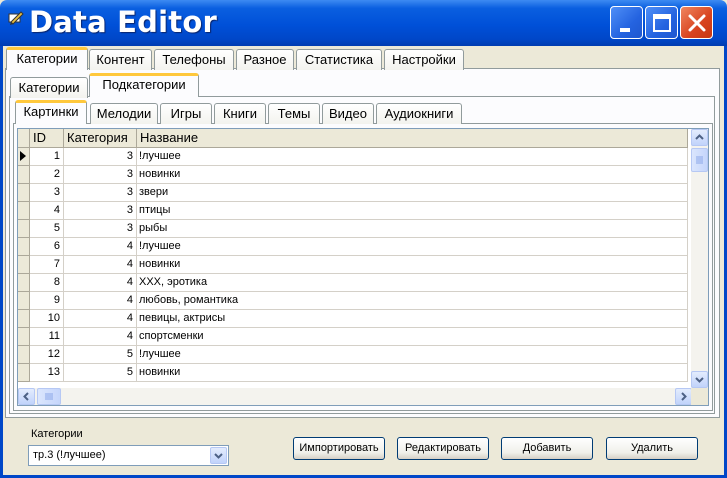 This screenshot has width=727, height=478. I want to click on cell-id: 1, so click(47, 157).